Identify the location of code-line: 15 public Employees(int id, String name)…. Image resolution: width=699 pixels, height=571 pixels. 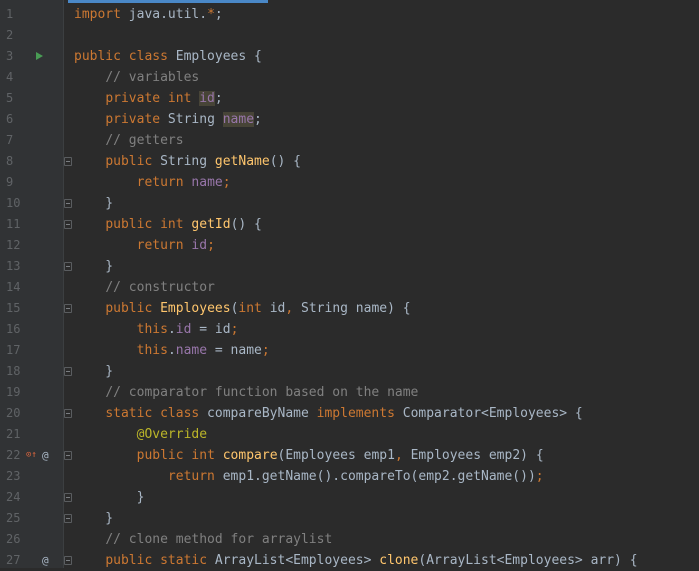
(349, 308).